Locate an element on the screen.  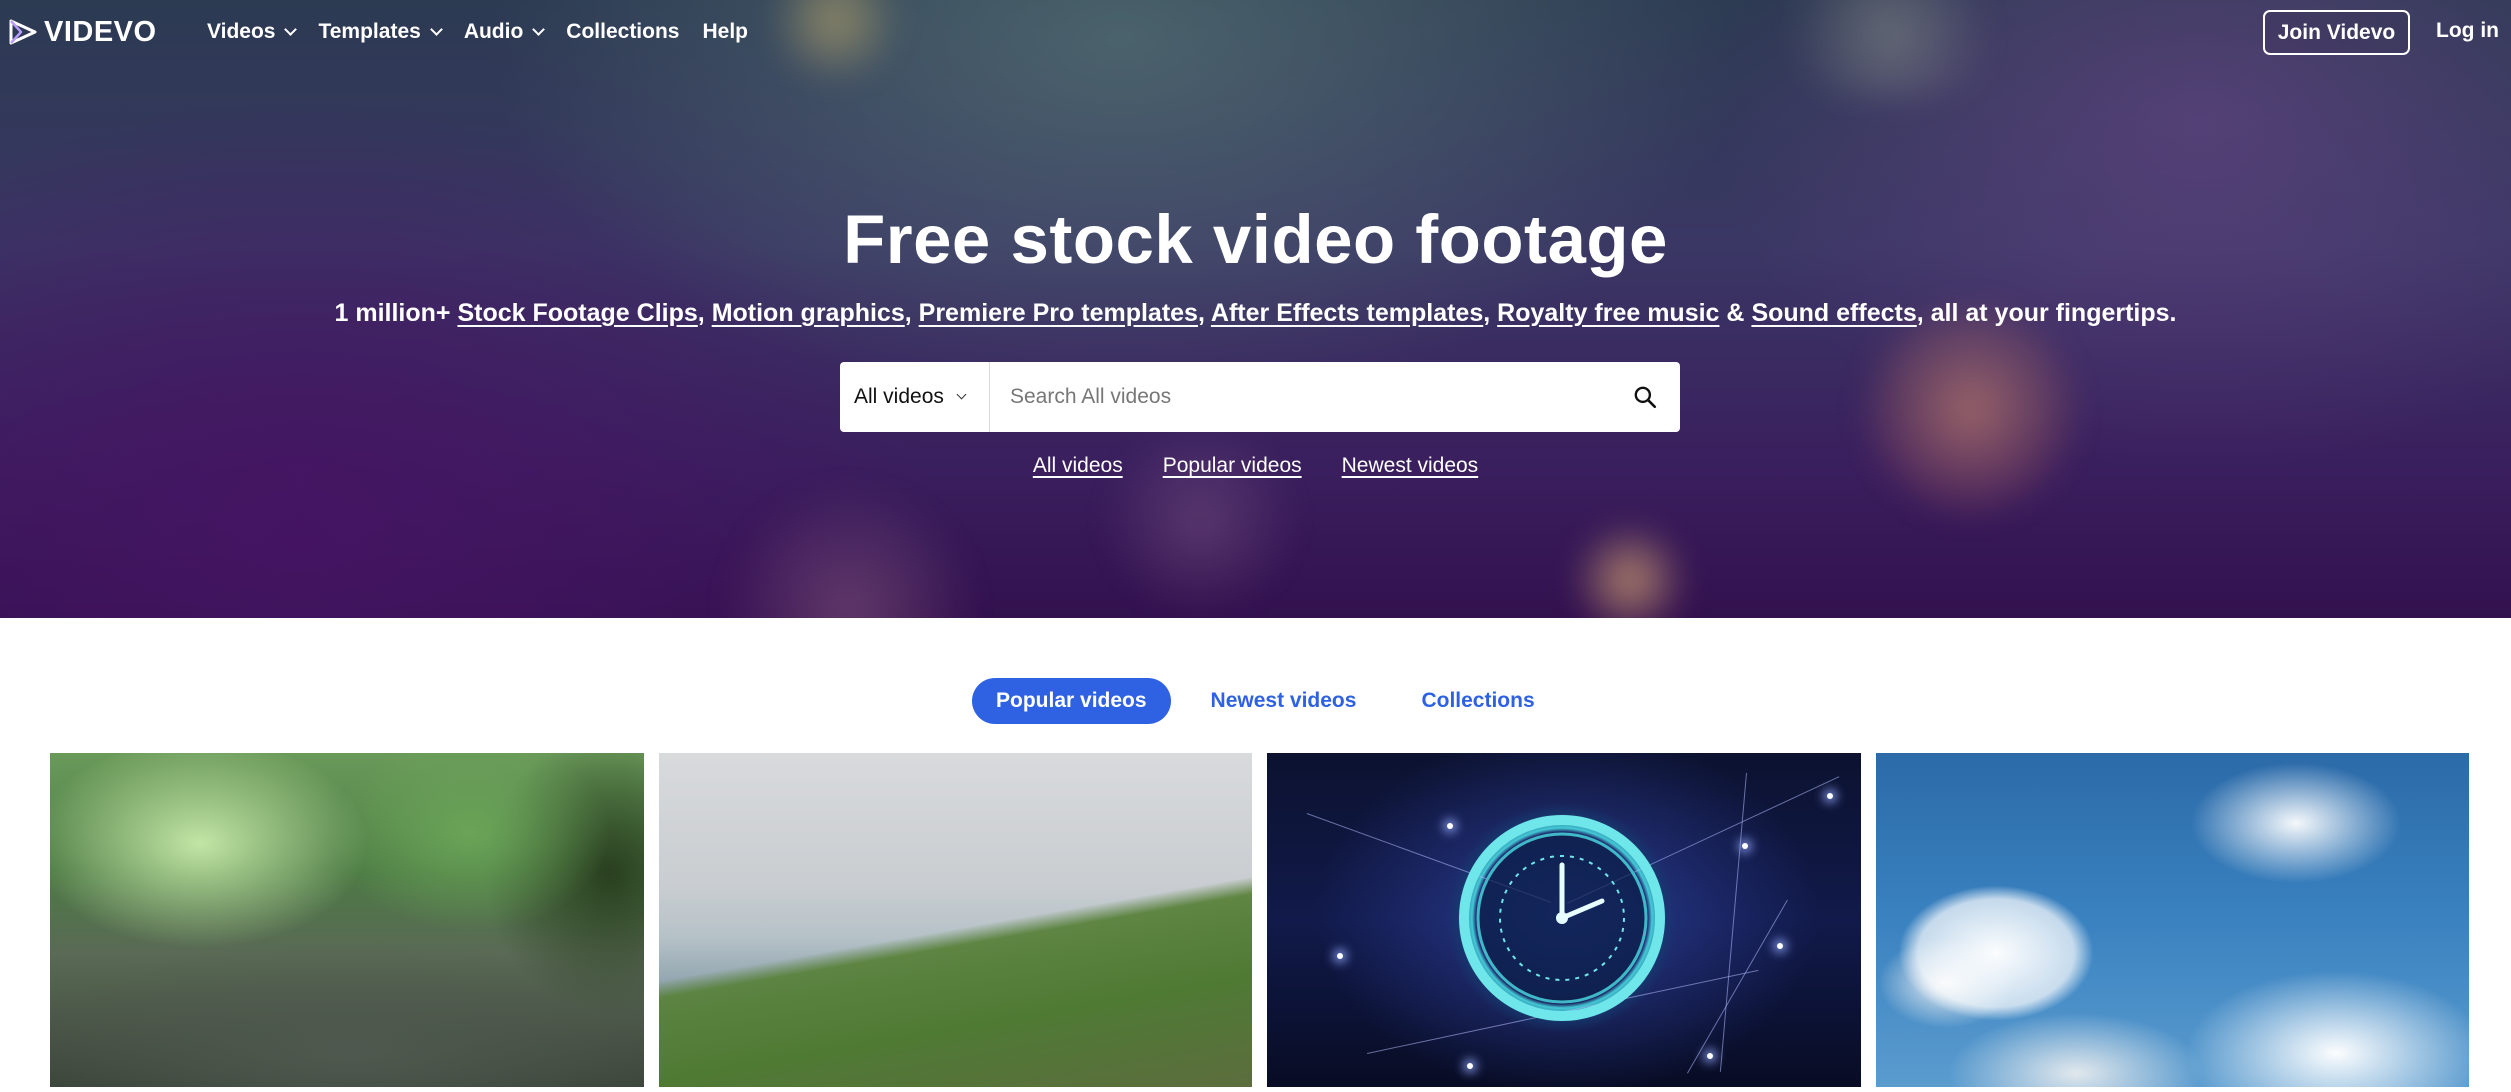
search-input is located at coordinates (1300, 397).